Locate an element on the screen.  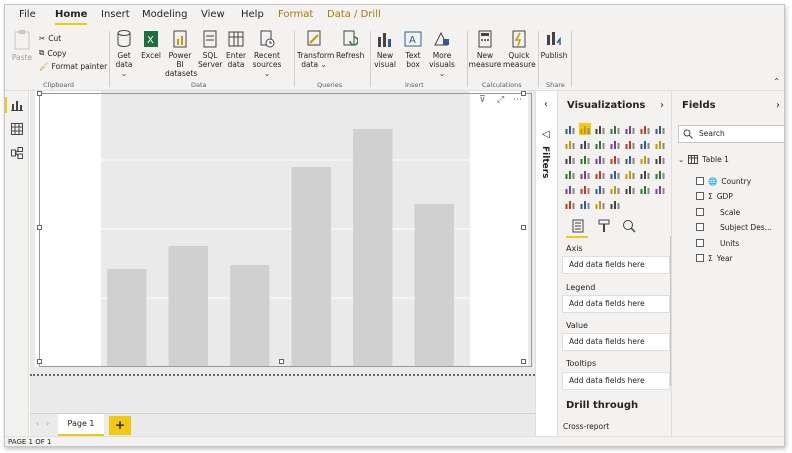
report-view-icon is located at coordinates (17, 105).